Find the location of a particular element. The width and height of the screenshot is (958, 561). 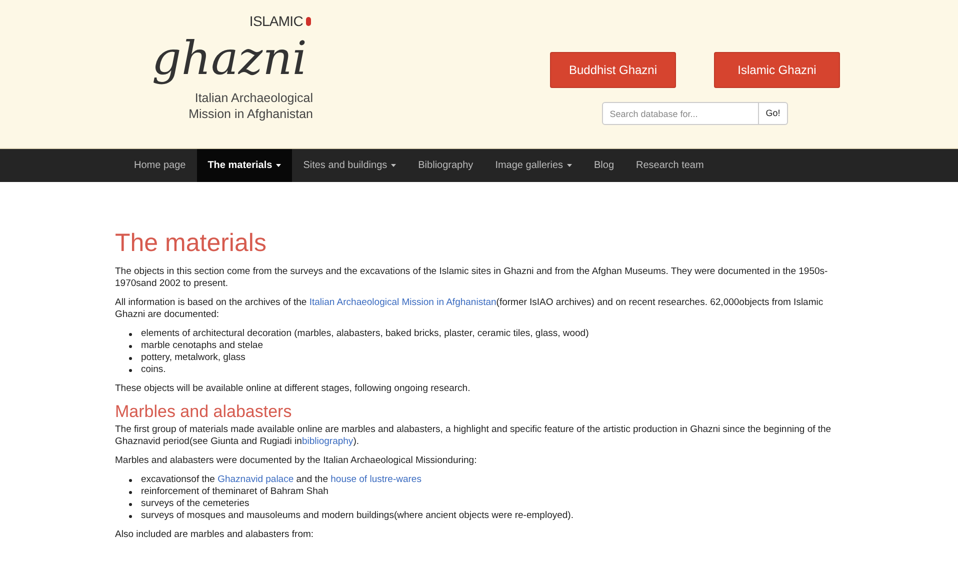

nav-tab: Home page is located at coordinates (160, 165).